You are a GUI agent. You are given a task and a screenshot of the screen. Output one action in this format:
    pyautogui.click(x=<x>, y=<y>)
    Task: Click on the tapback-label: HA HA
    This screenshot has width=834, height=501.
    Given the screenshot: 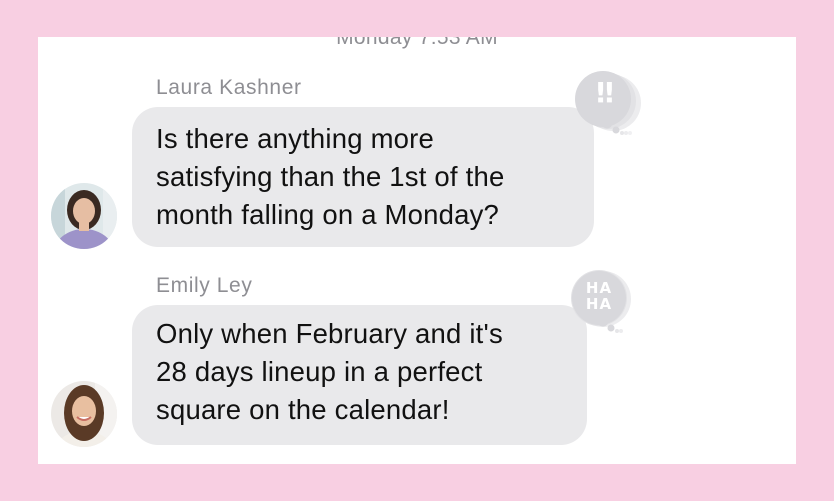 What is the action you would take?
    pyautogui.click(x=599, y=296)
    